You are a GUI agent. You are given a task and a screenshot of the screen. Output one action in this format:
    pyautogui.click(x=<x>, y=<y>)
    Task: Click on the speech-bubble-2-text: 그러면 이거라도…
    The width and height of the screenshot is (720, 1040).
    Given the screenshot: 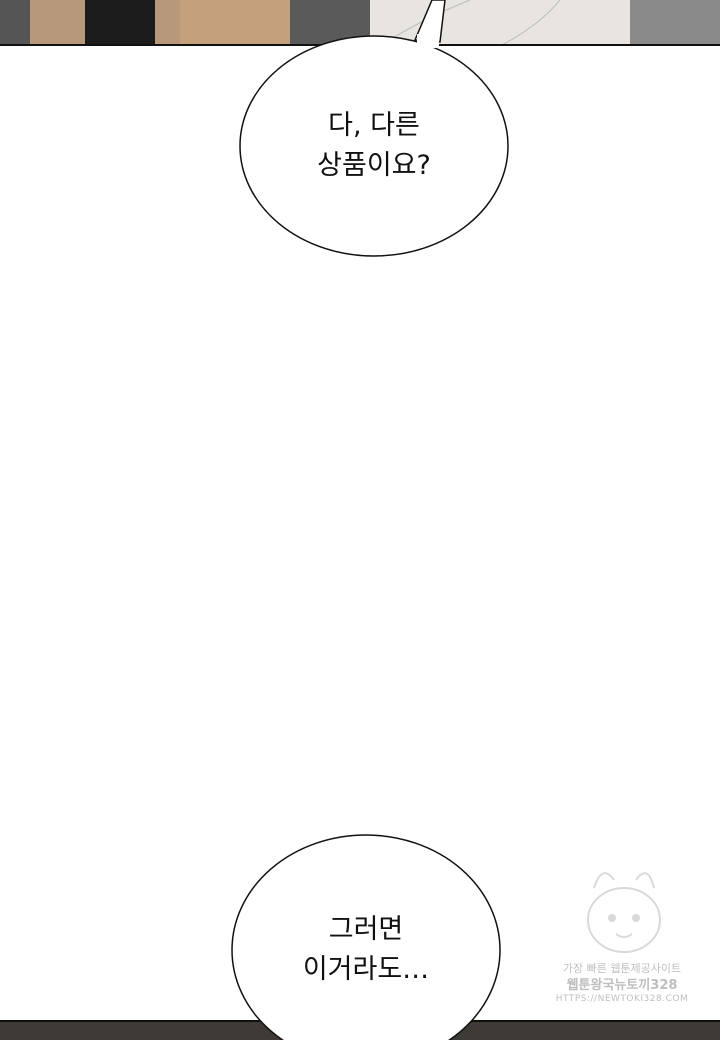 What is the action you would take?
    pyautogui.click(x=366, y=950)
    